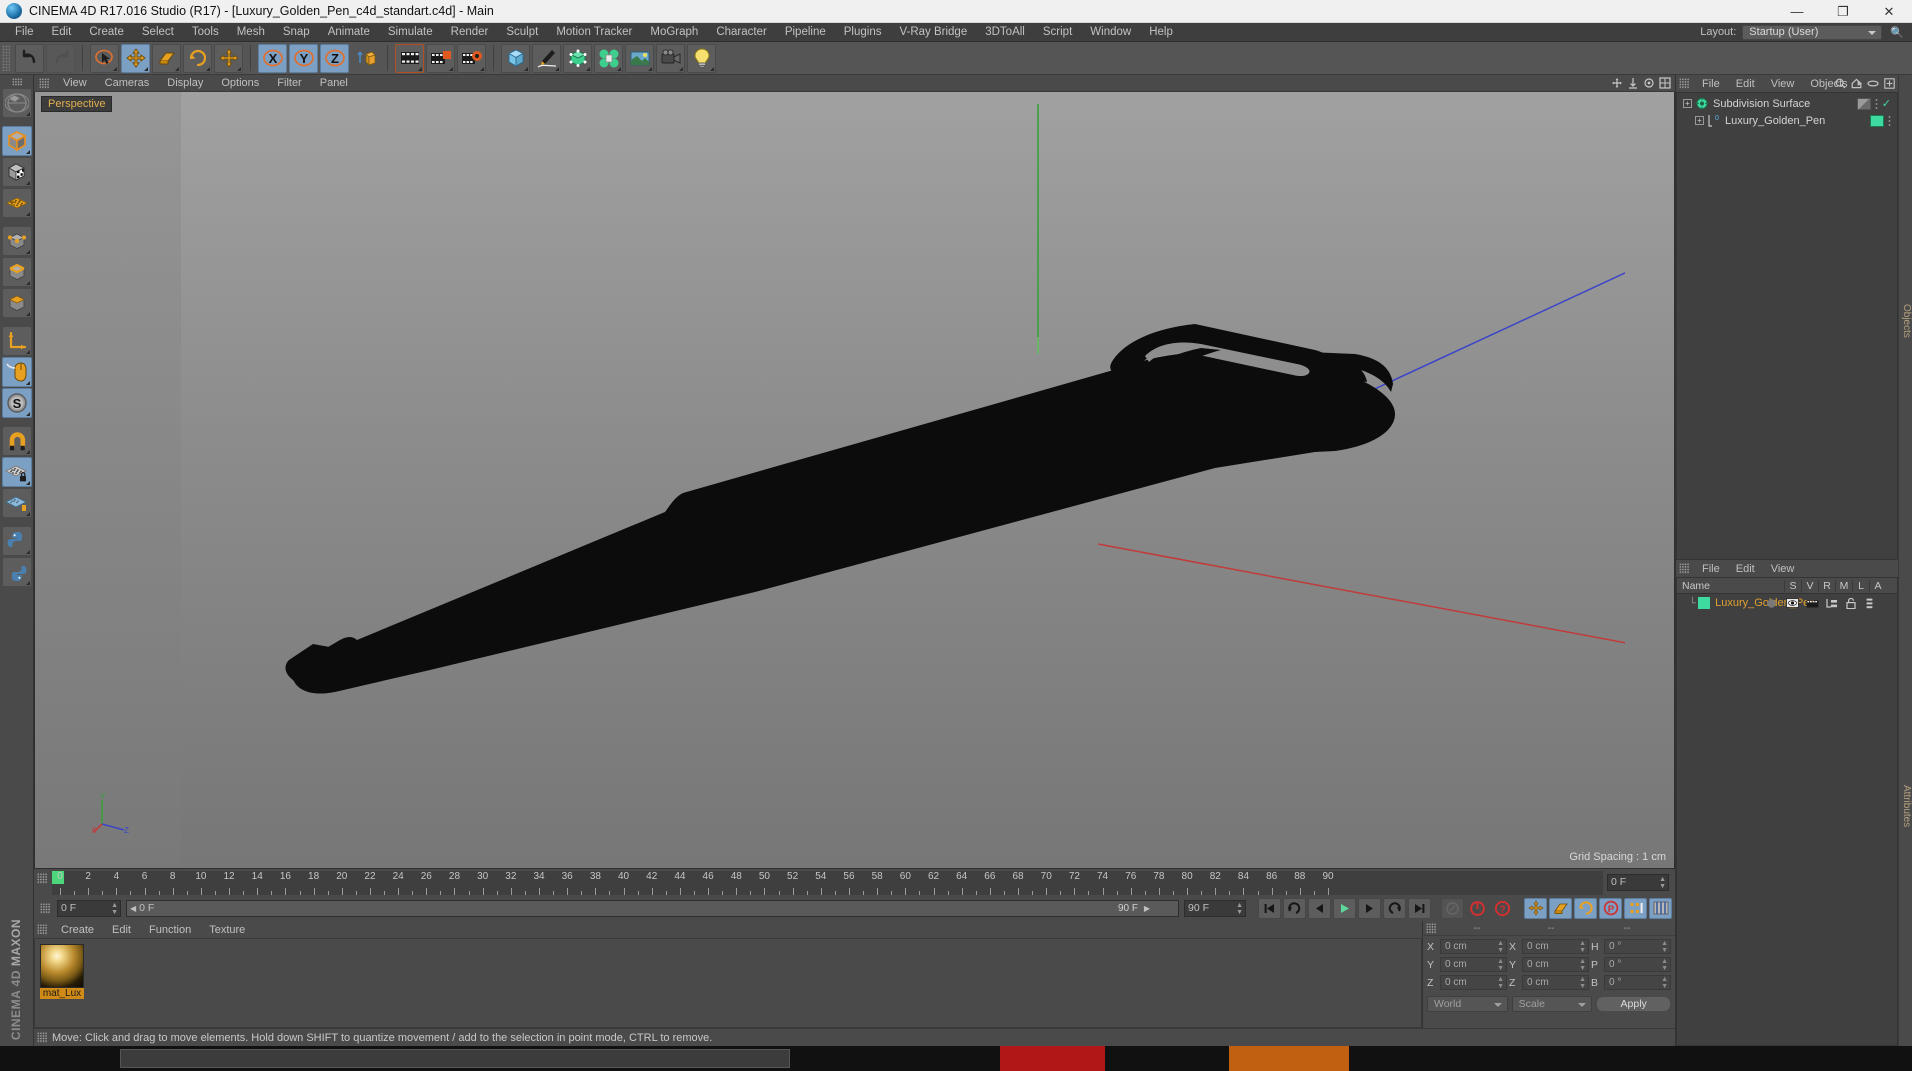 This screenshot has height=1071, width=1912. What do you see at coordinates (1610, 908) in the screenshot?
I see `parameter-key-button: P` at bounding box center [1610, 908].